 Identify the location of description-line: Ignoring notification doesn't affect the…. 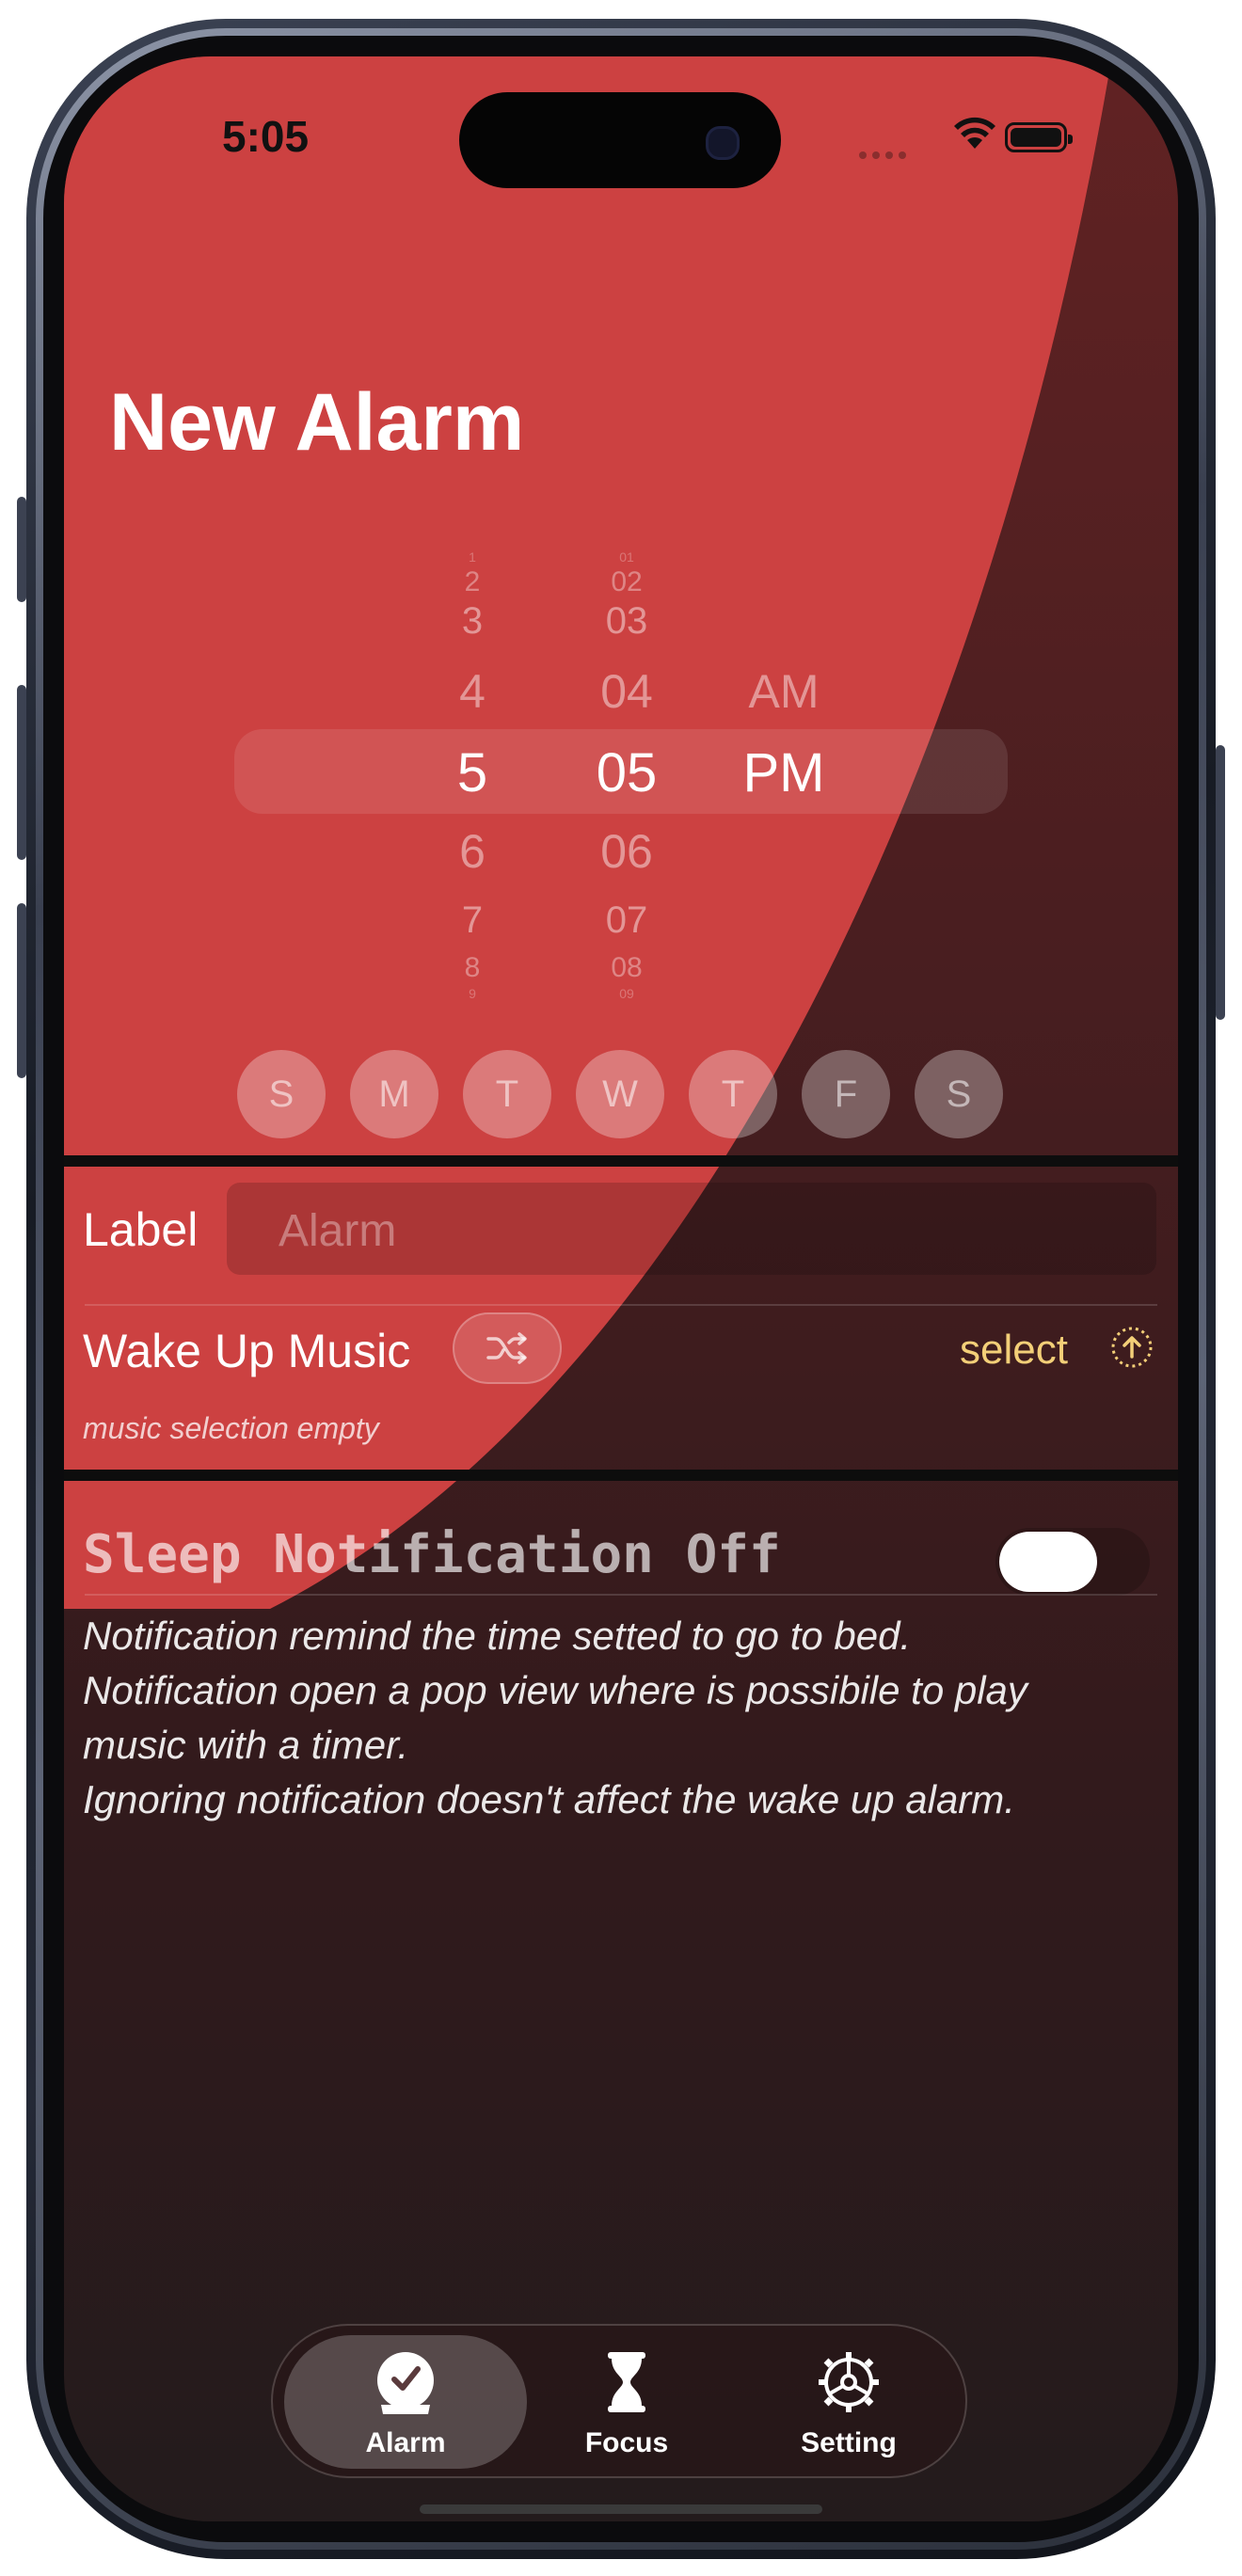
(549, 1799).